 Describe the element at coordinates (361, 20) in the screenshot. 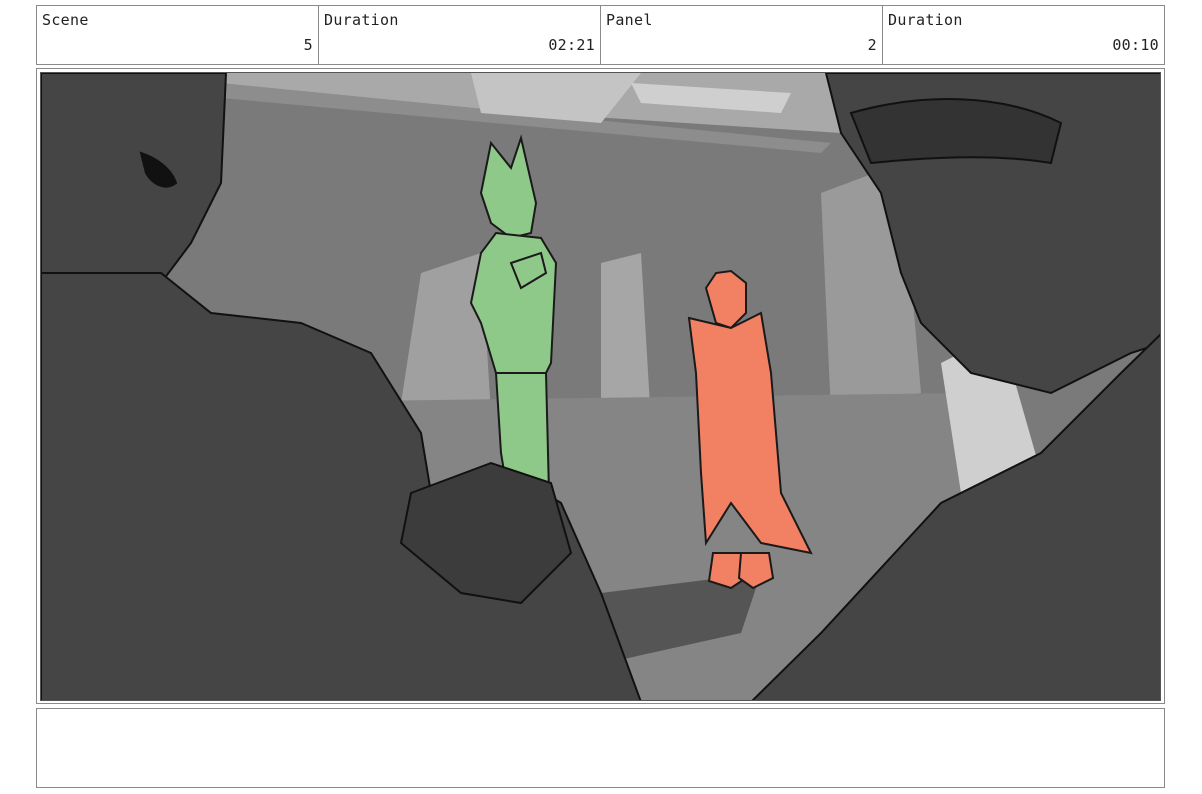

I see `scene-duration-label: Duration` at that location.